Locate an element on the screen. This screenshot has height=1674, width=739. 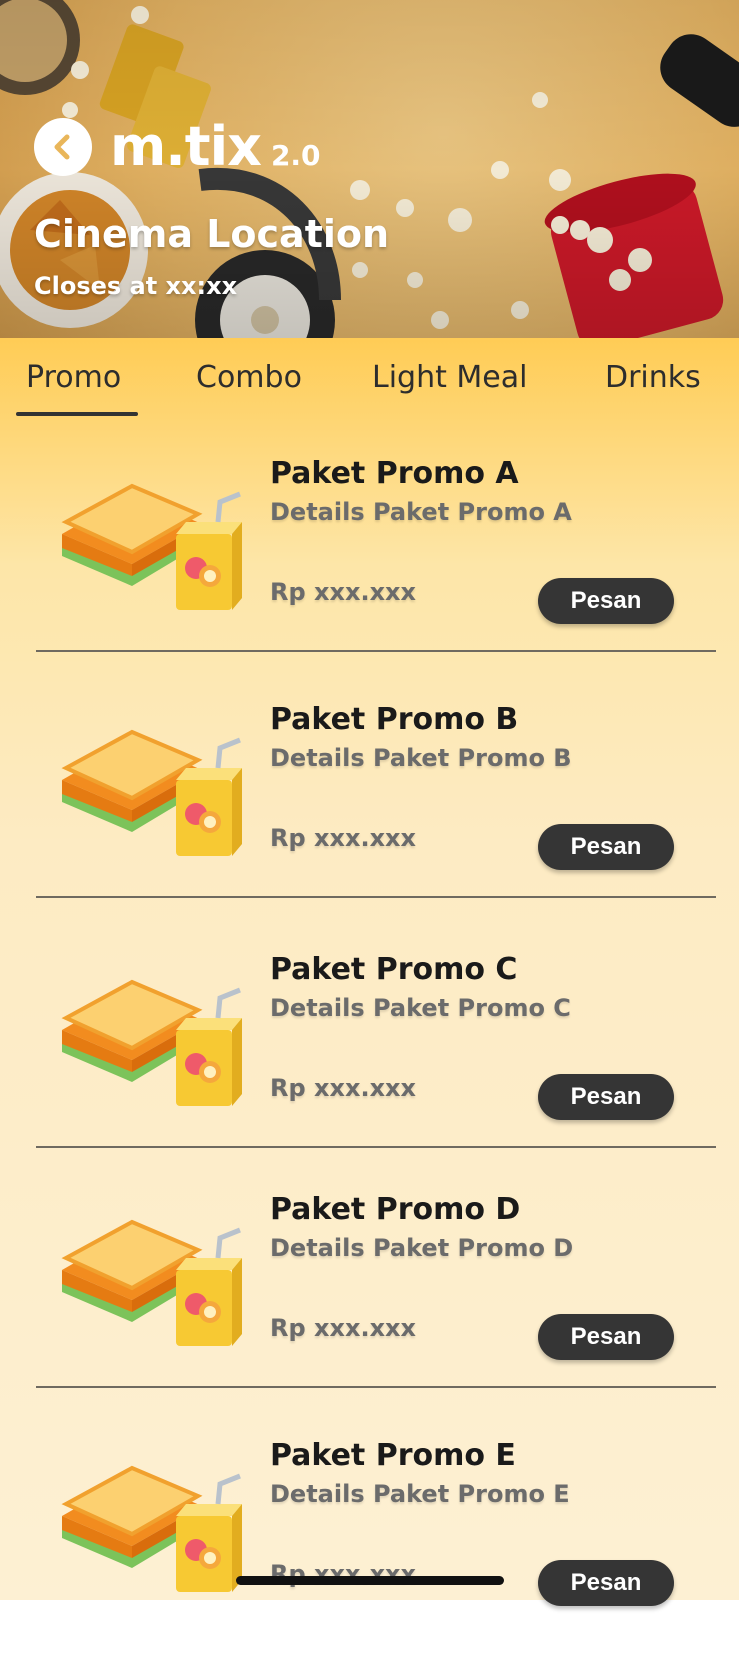
item-details: Details Paket Promo C is located at coordinates (420, 1008).